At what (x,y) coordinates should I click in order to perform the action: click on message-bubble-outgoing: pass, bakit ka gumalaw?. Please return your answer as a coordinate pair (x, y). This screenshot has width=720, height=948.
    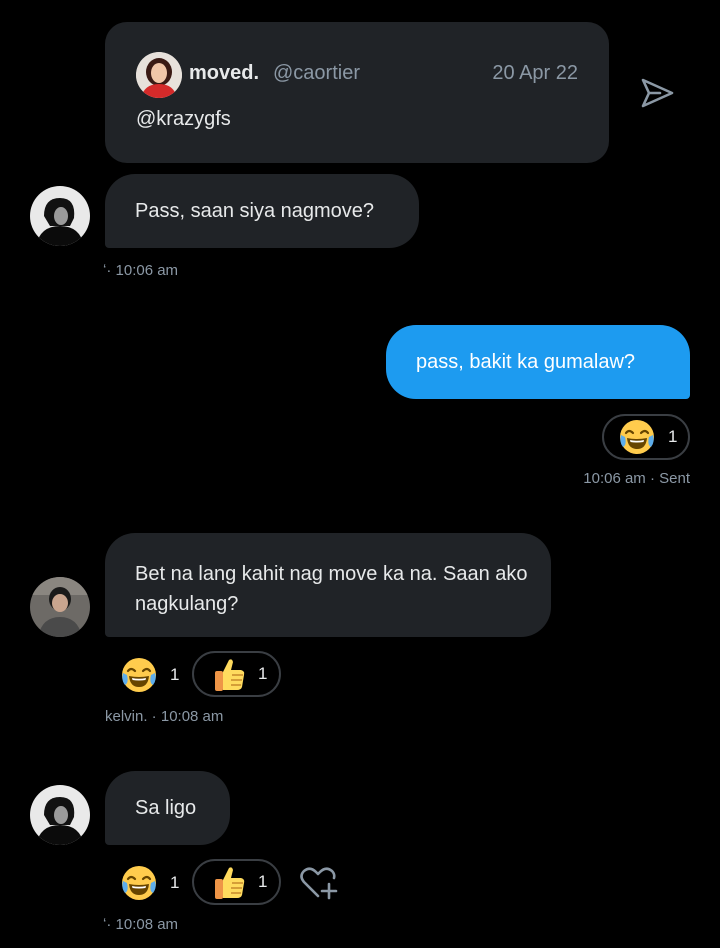
    Looking at the image, I should click on (538, 362).